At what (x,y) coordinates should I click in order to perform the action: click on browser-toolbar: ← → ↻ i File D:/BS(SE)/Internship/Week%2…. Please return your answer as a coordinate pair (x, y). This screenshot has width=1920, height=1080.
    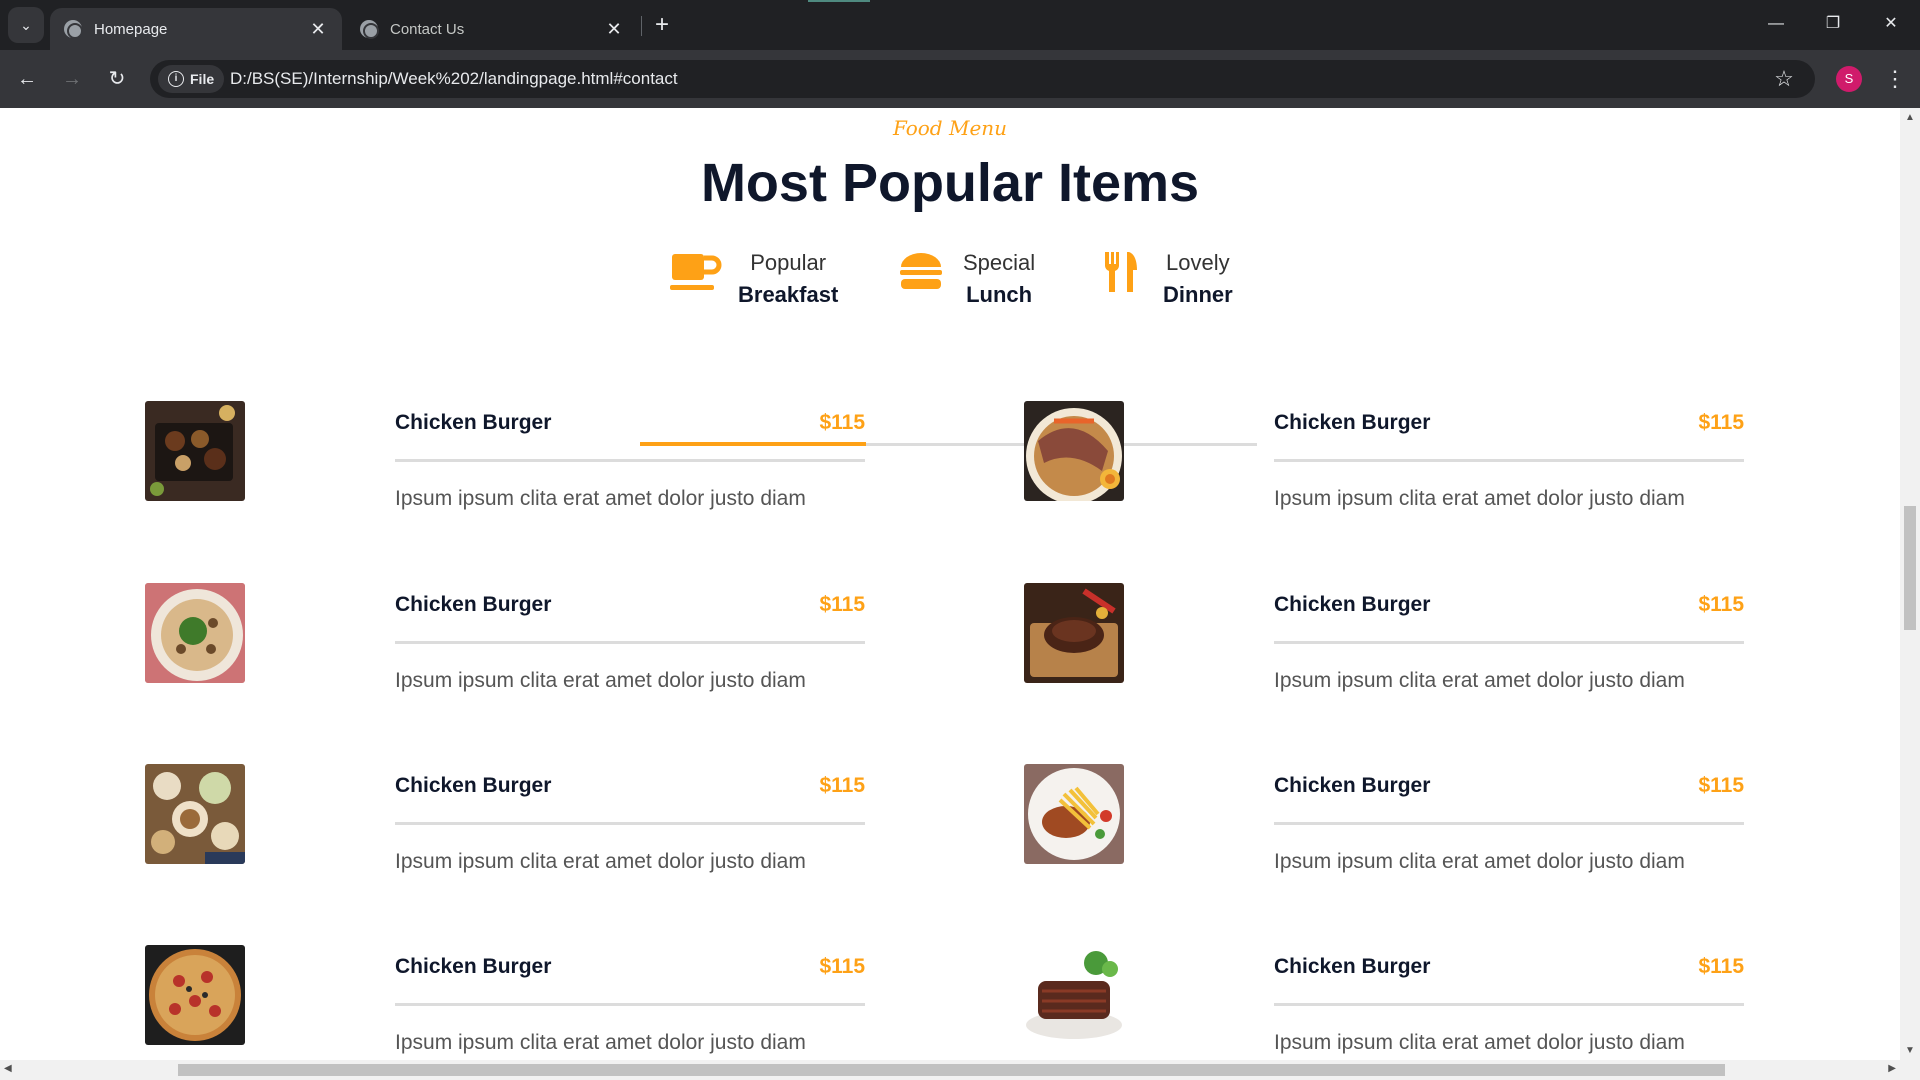
    Looking at the image, I should click on (960, 79).